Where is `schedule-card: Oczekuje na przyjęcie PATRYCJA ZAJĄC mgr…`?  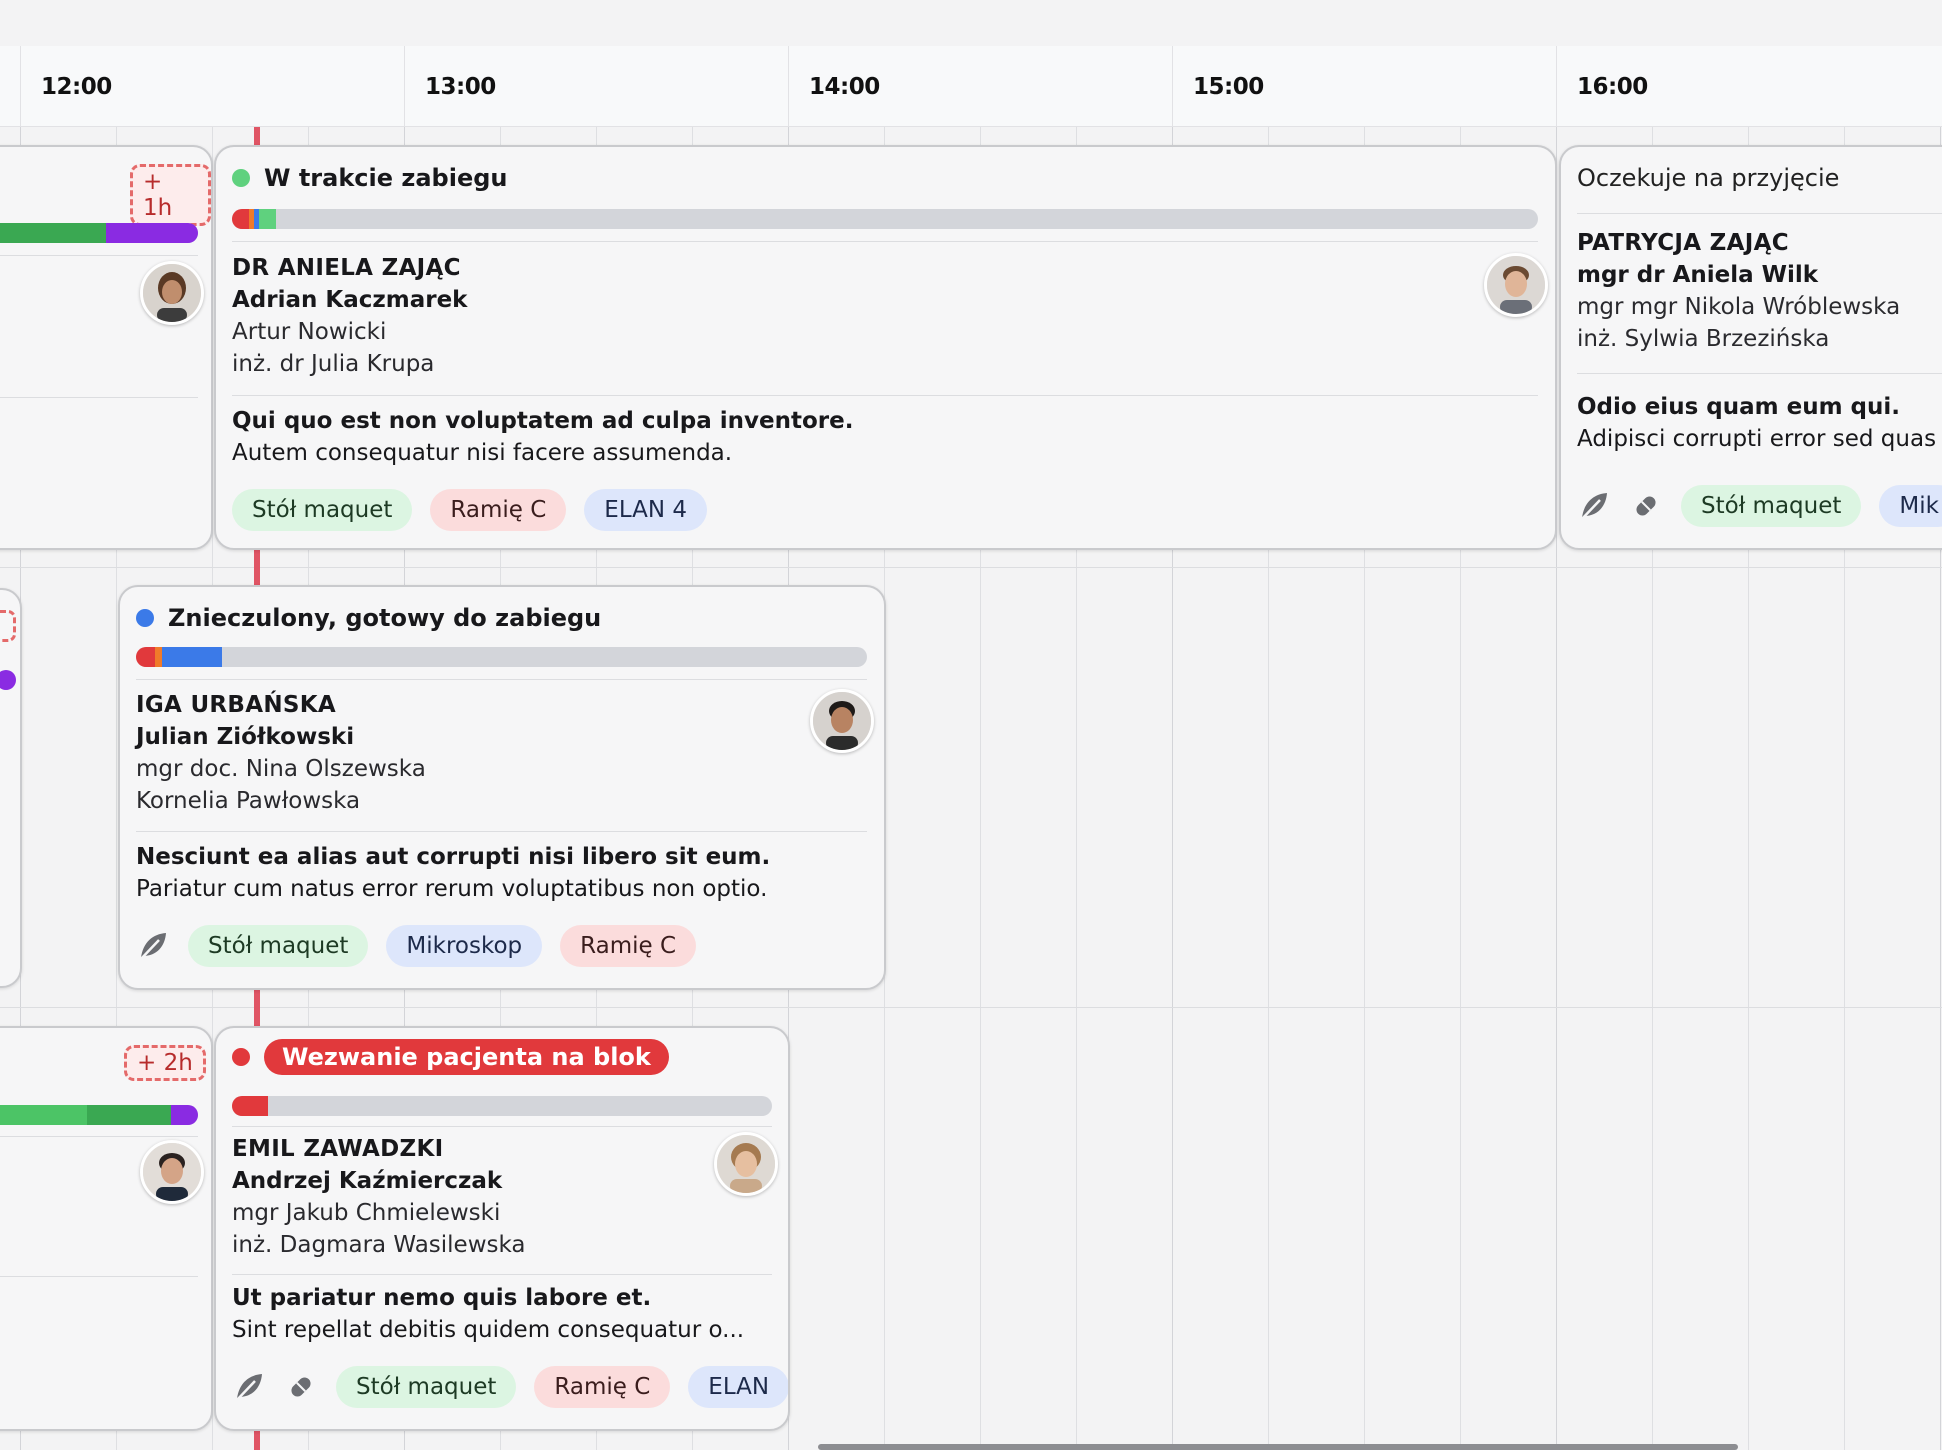 schedule-card: Oczekuje na przyjęcie PATRYCJA ZAJĄC mgr… is located at coordinates (1750, 347).